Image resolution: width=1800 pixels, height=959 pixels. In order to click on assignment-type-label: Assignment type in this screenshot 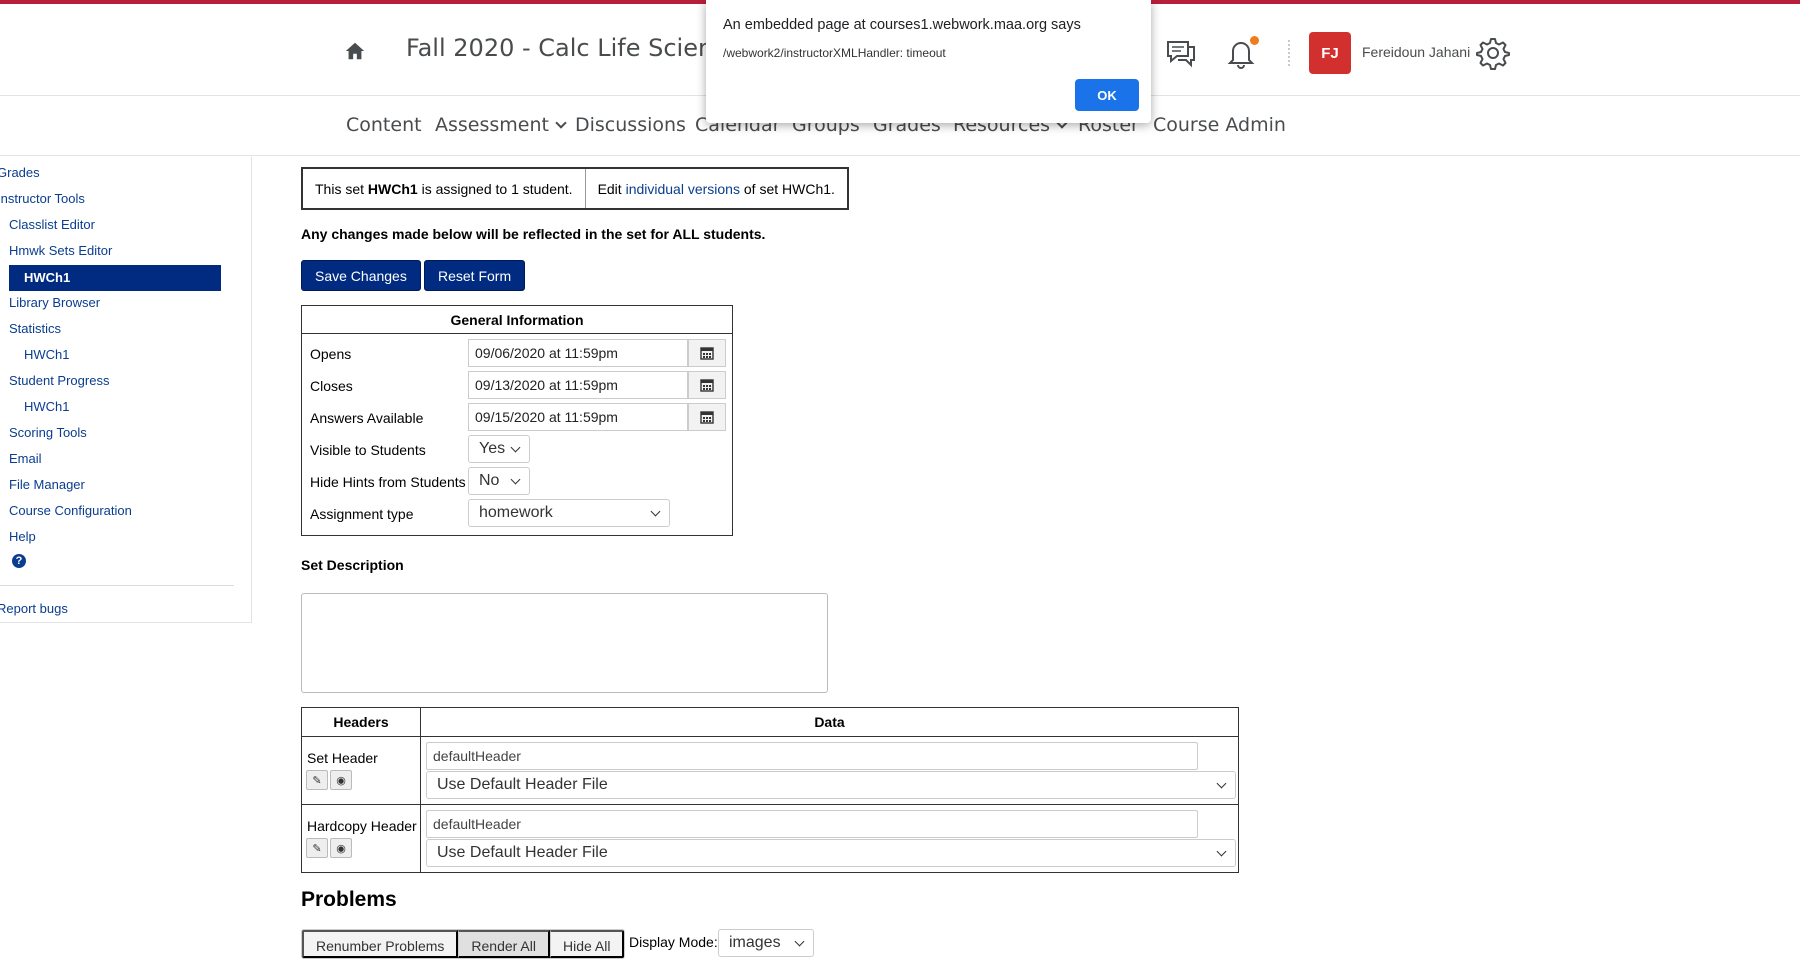, I will do `click(362, 514)`.